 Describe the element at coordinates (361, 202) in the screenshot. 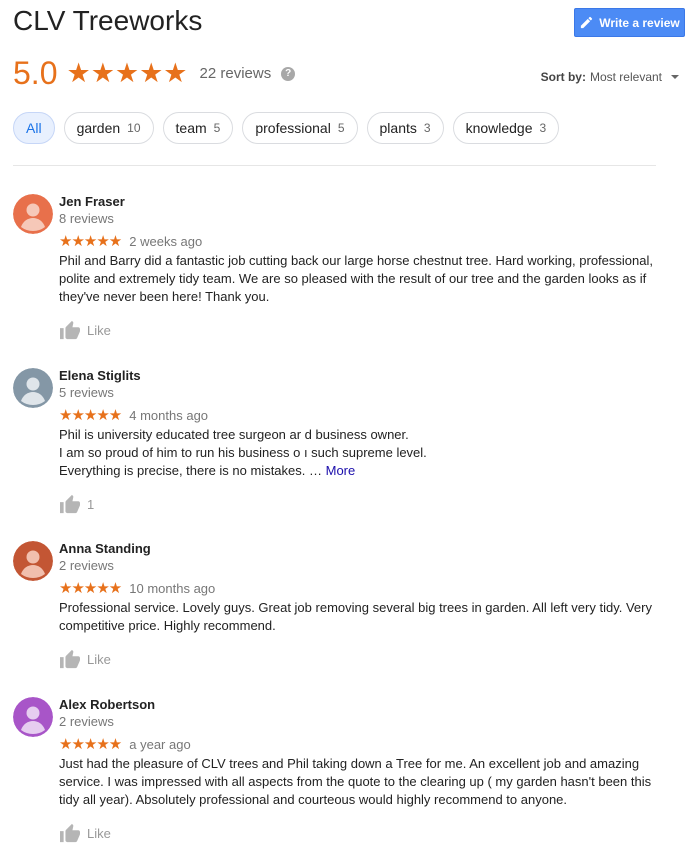

I see `reviewer-name: Jen Fraser` at that location.